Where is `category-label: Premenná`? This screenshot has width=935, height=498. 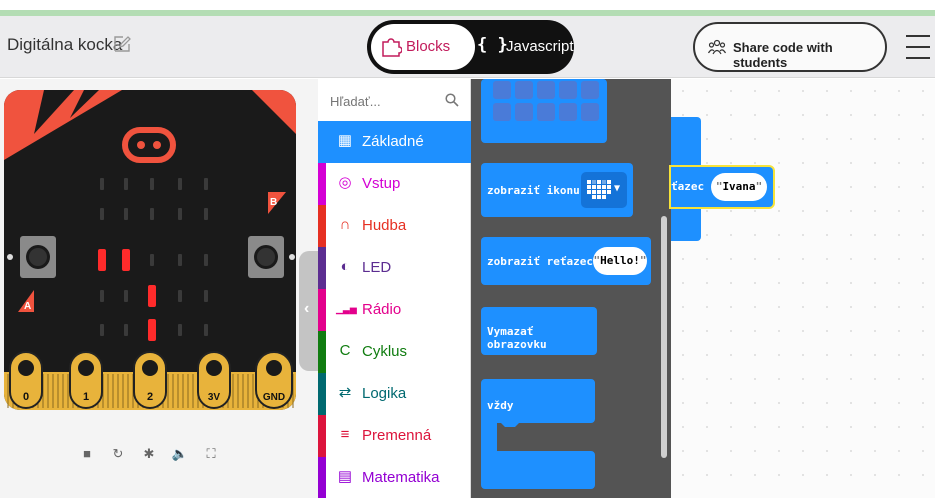 category-label: Premenná is located at coordinates (397, 435).